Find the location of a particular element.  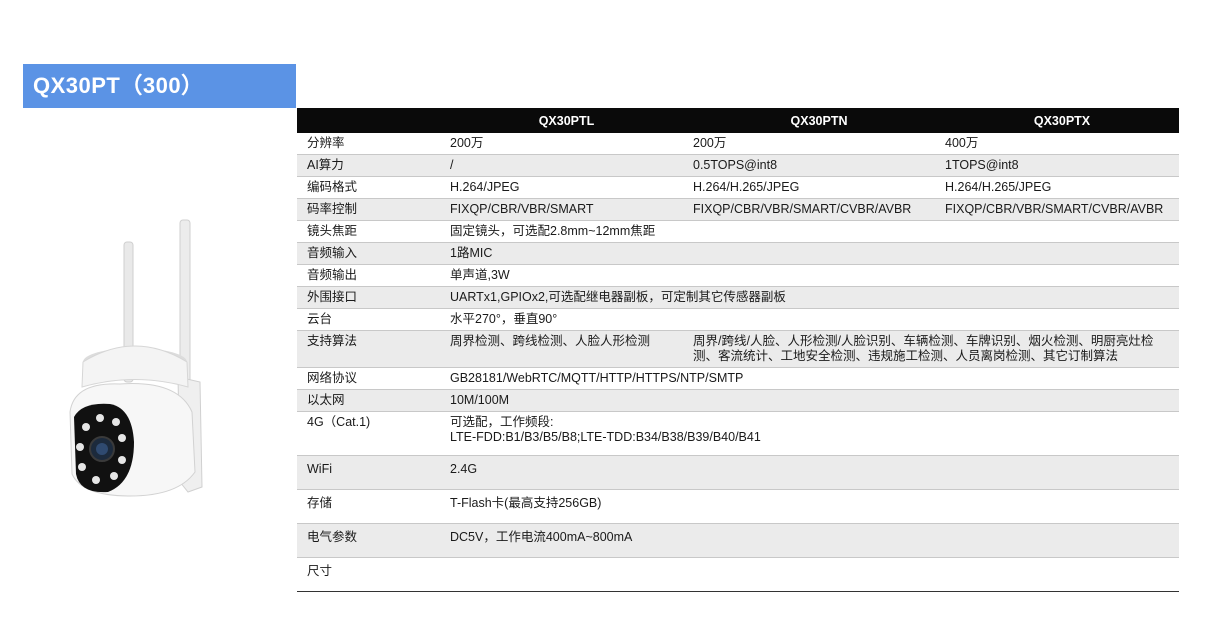

row-label: 分辨率 is located at coordinates (368, 144).